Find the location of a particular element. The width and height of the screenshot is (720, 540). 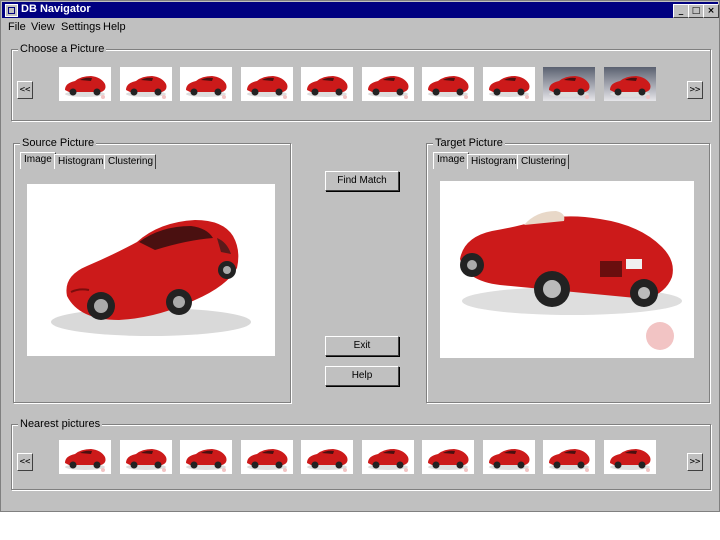

window-title: DB Navigator is located at coordinates (56, 9).